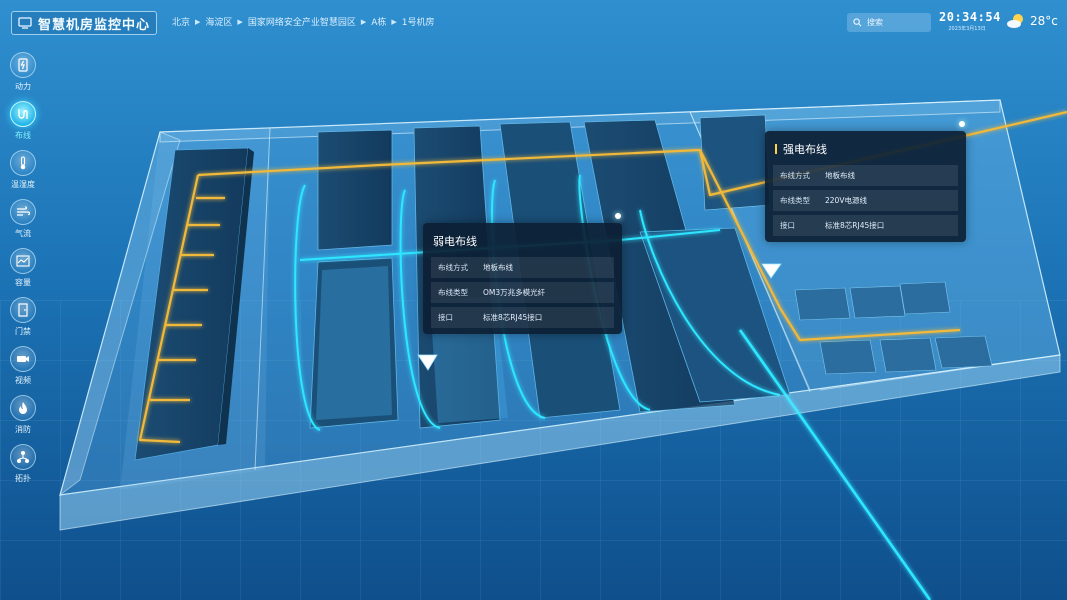  What do you see at coordinates (523, 241) in the screenshot?
I see `panel-title-row: 弱电布线` at bounding box center [523, 241].